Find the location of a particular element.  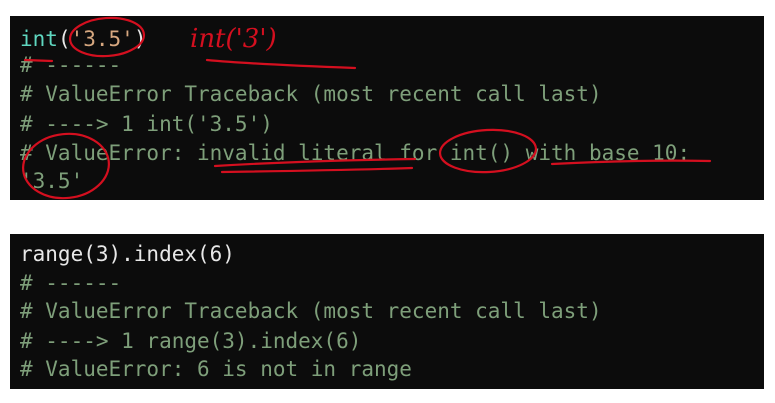

comment-error-value: '3.5' is located at coordinates (52, 181).